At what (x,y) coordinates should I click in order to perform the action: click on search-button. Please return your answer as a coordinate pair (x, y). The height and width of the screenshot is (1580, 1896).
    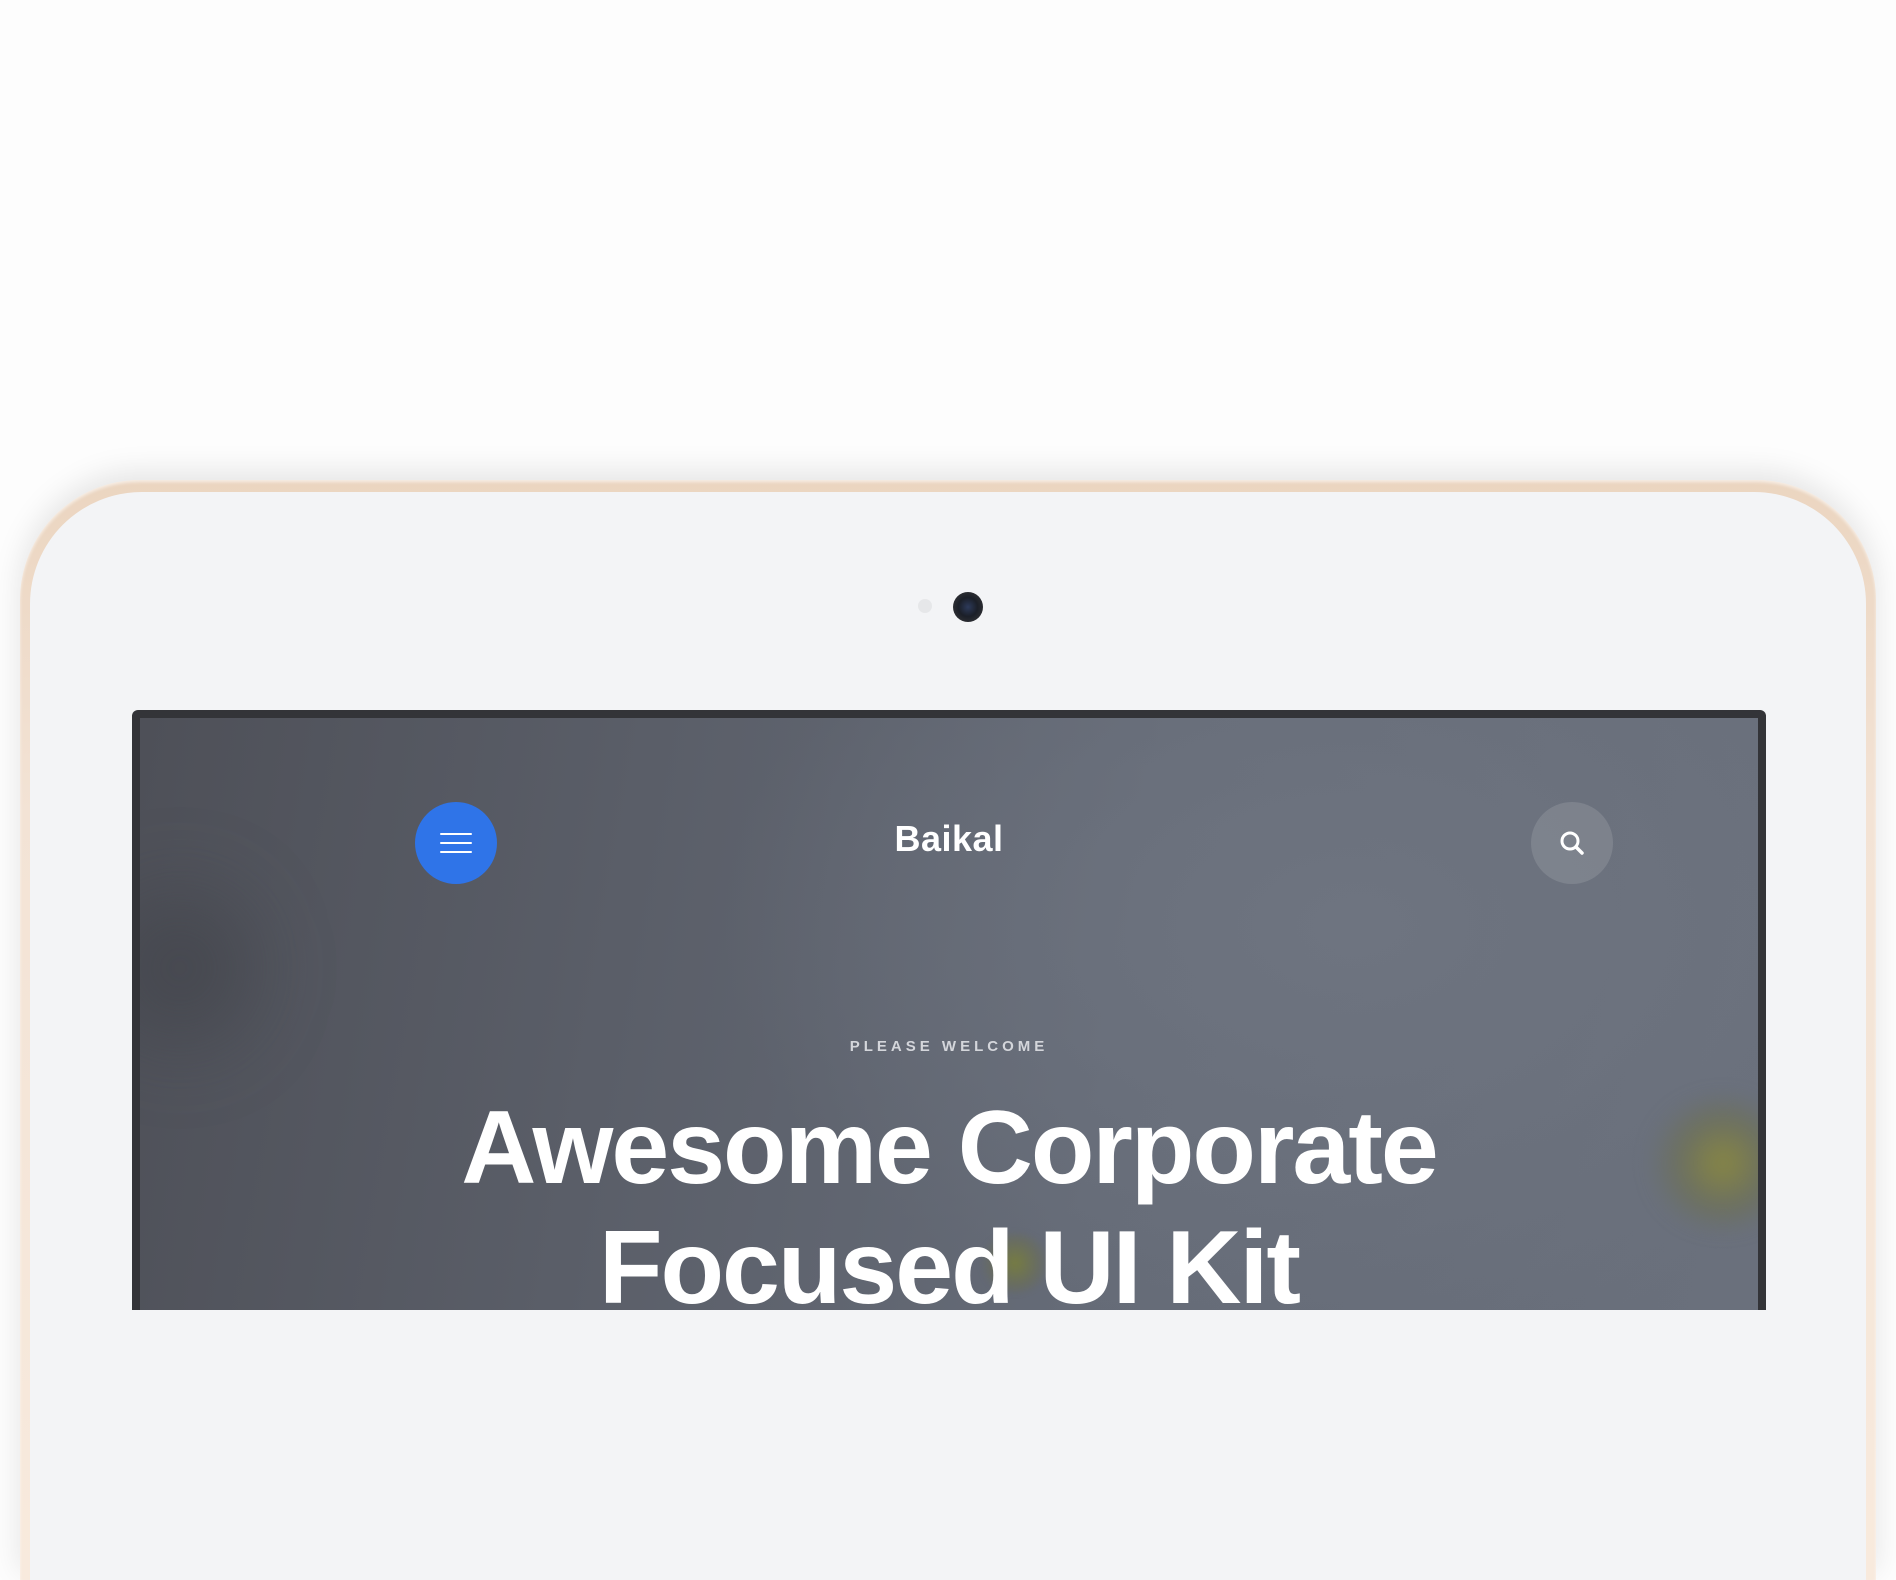
    Looking at the image, I should click on (1572, 843).